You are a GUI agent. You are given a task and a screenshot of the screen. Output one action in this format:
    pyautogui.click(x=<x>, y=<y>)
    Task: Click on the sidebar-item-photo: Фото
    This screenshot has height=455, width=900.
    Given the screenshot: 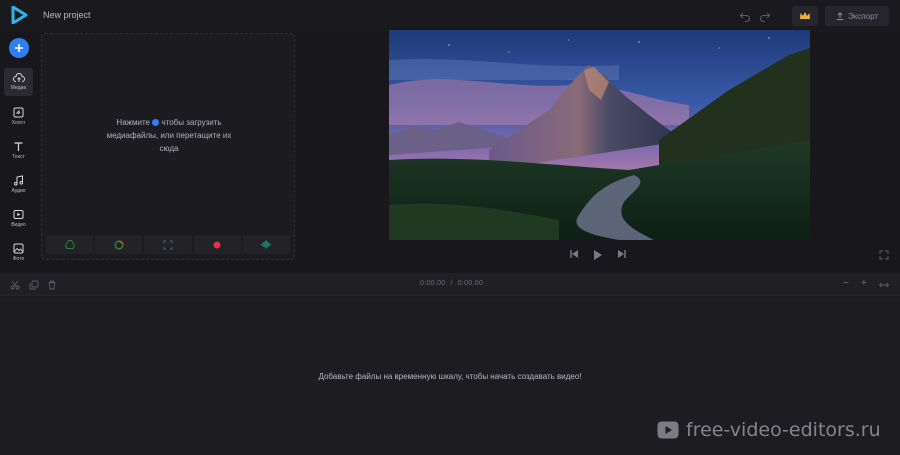 What is the action you would take?
    pyautogui.click(x=18, y=252)
    